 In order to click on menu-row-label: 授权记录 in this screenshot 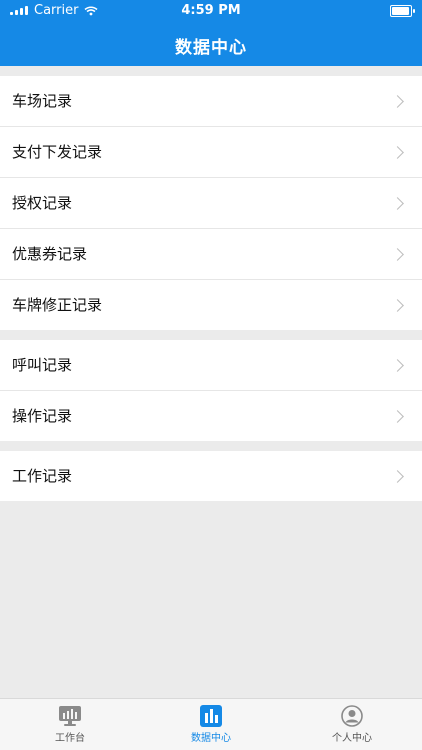, I will do `click(42, 203)`.